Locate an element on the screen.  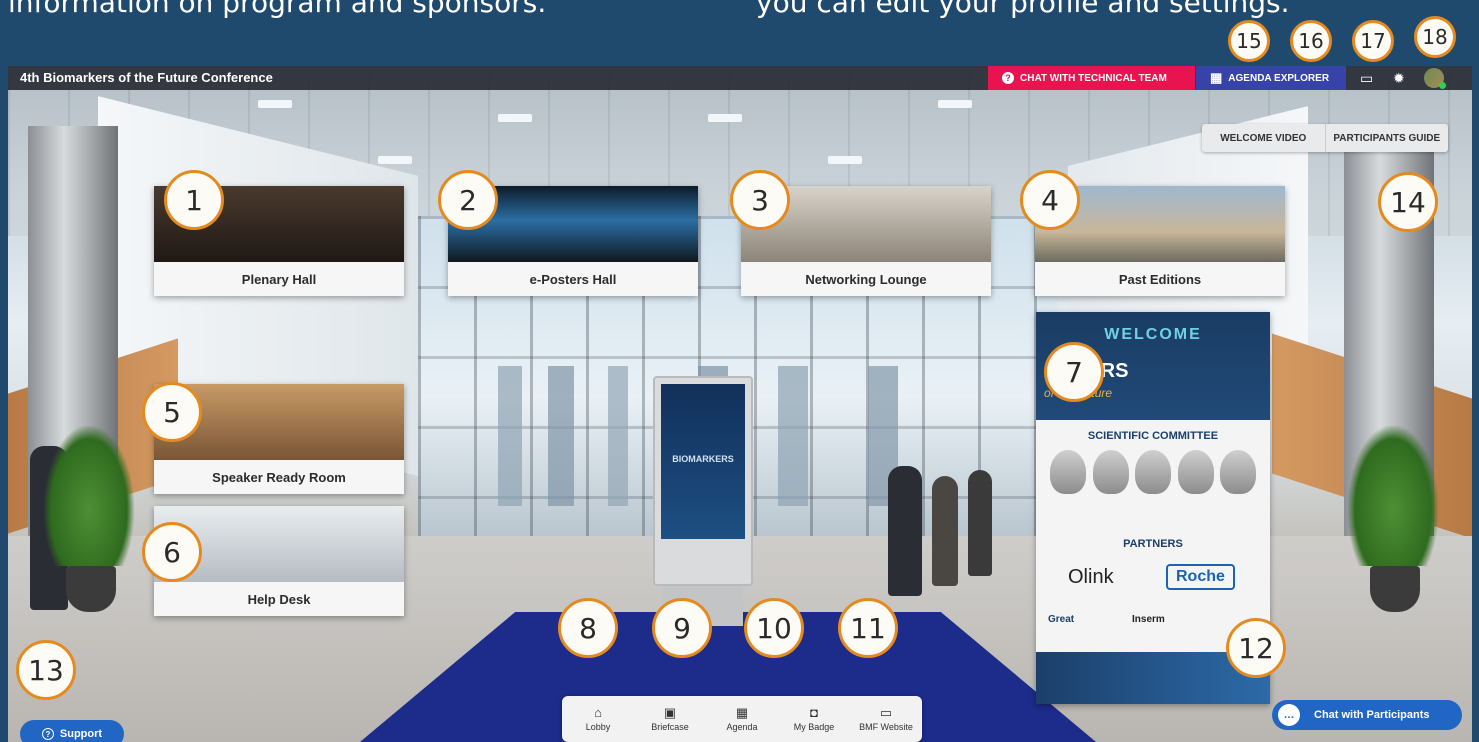
marker-11: 11 is located at coordinates (868, 628).